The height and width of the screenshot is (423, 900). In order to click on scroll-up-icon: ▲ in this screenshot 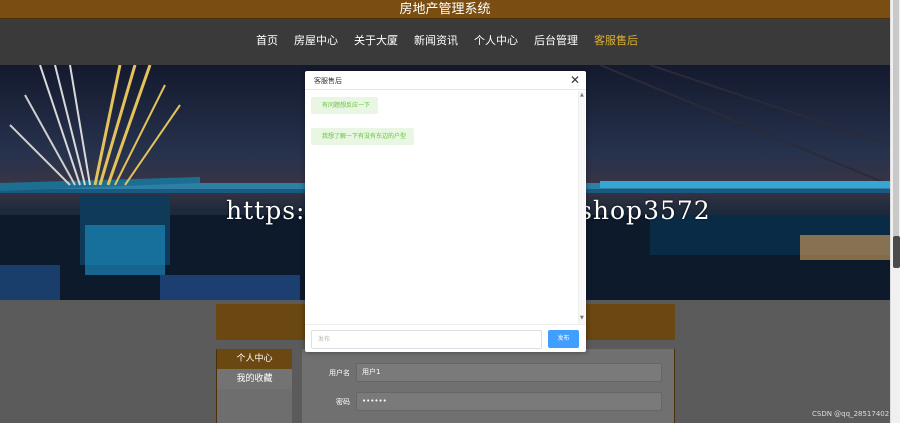, I will do `click(582, 95)`.